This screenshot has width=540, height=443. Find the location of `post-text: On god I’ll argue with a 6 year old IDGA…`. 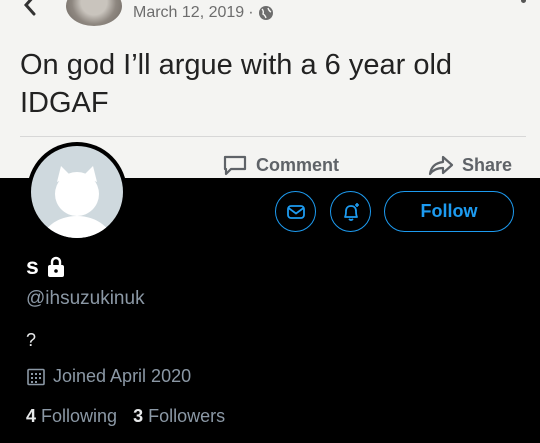

post-text: On god I’ll argue with a 6 year old IDGA… is located at coordinates (236, 84).